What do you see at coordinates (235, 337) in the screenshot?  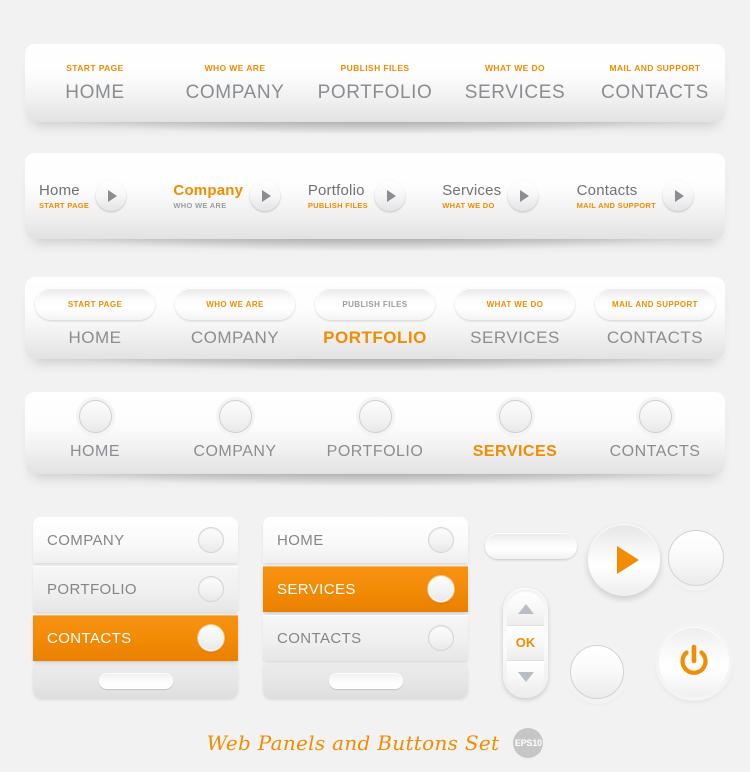 I see `nav-item-label: COMPANY` at bounding box center [235, 337].